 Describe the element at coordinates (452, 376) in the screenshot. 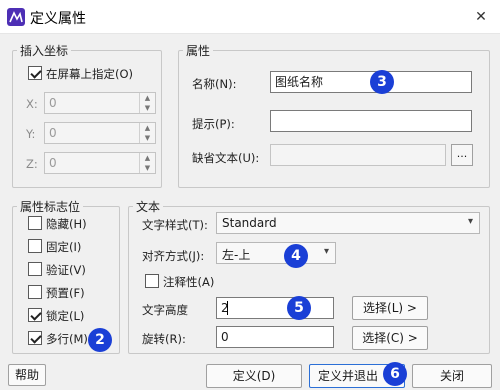

I see `close-button: 关闭` at that location.